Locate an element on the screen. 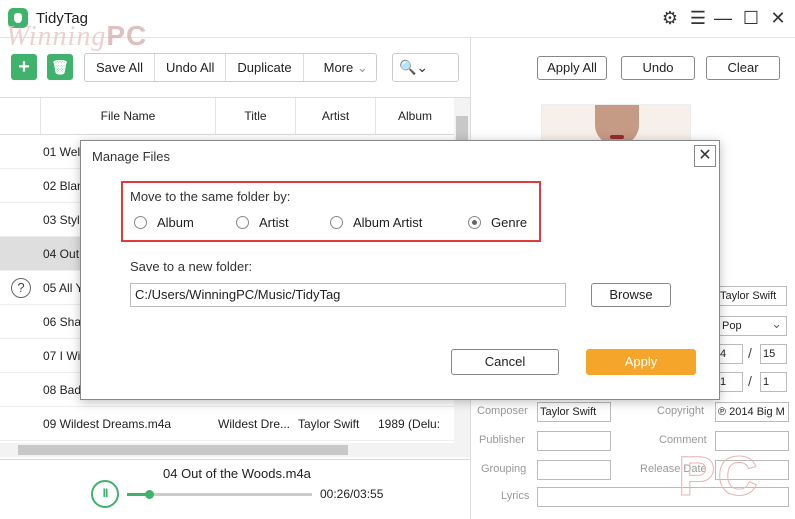 The image size is (795, 519). close-icon: ✕ is located at coordinates (705, 156).